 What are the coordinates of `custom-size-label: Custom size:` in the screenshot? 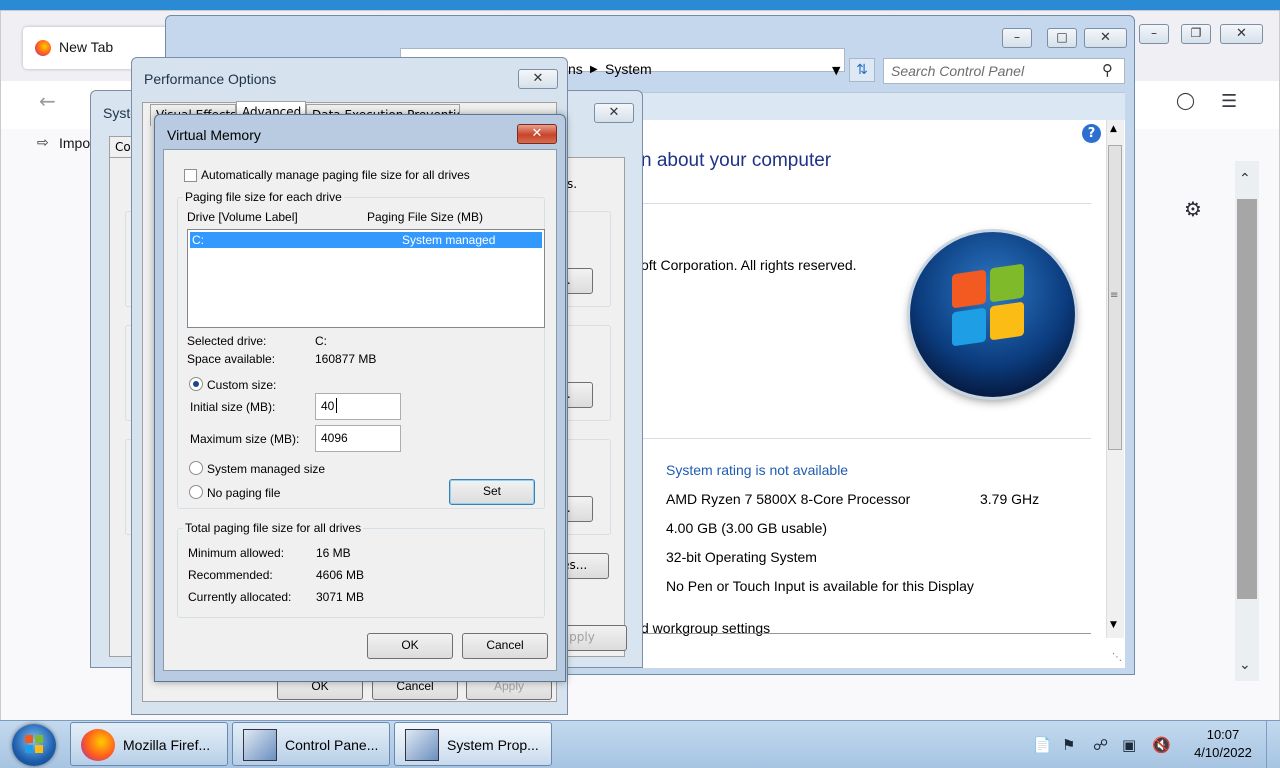 It's located at (241, 385).